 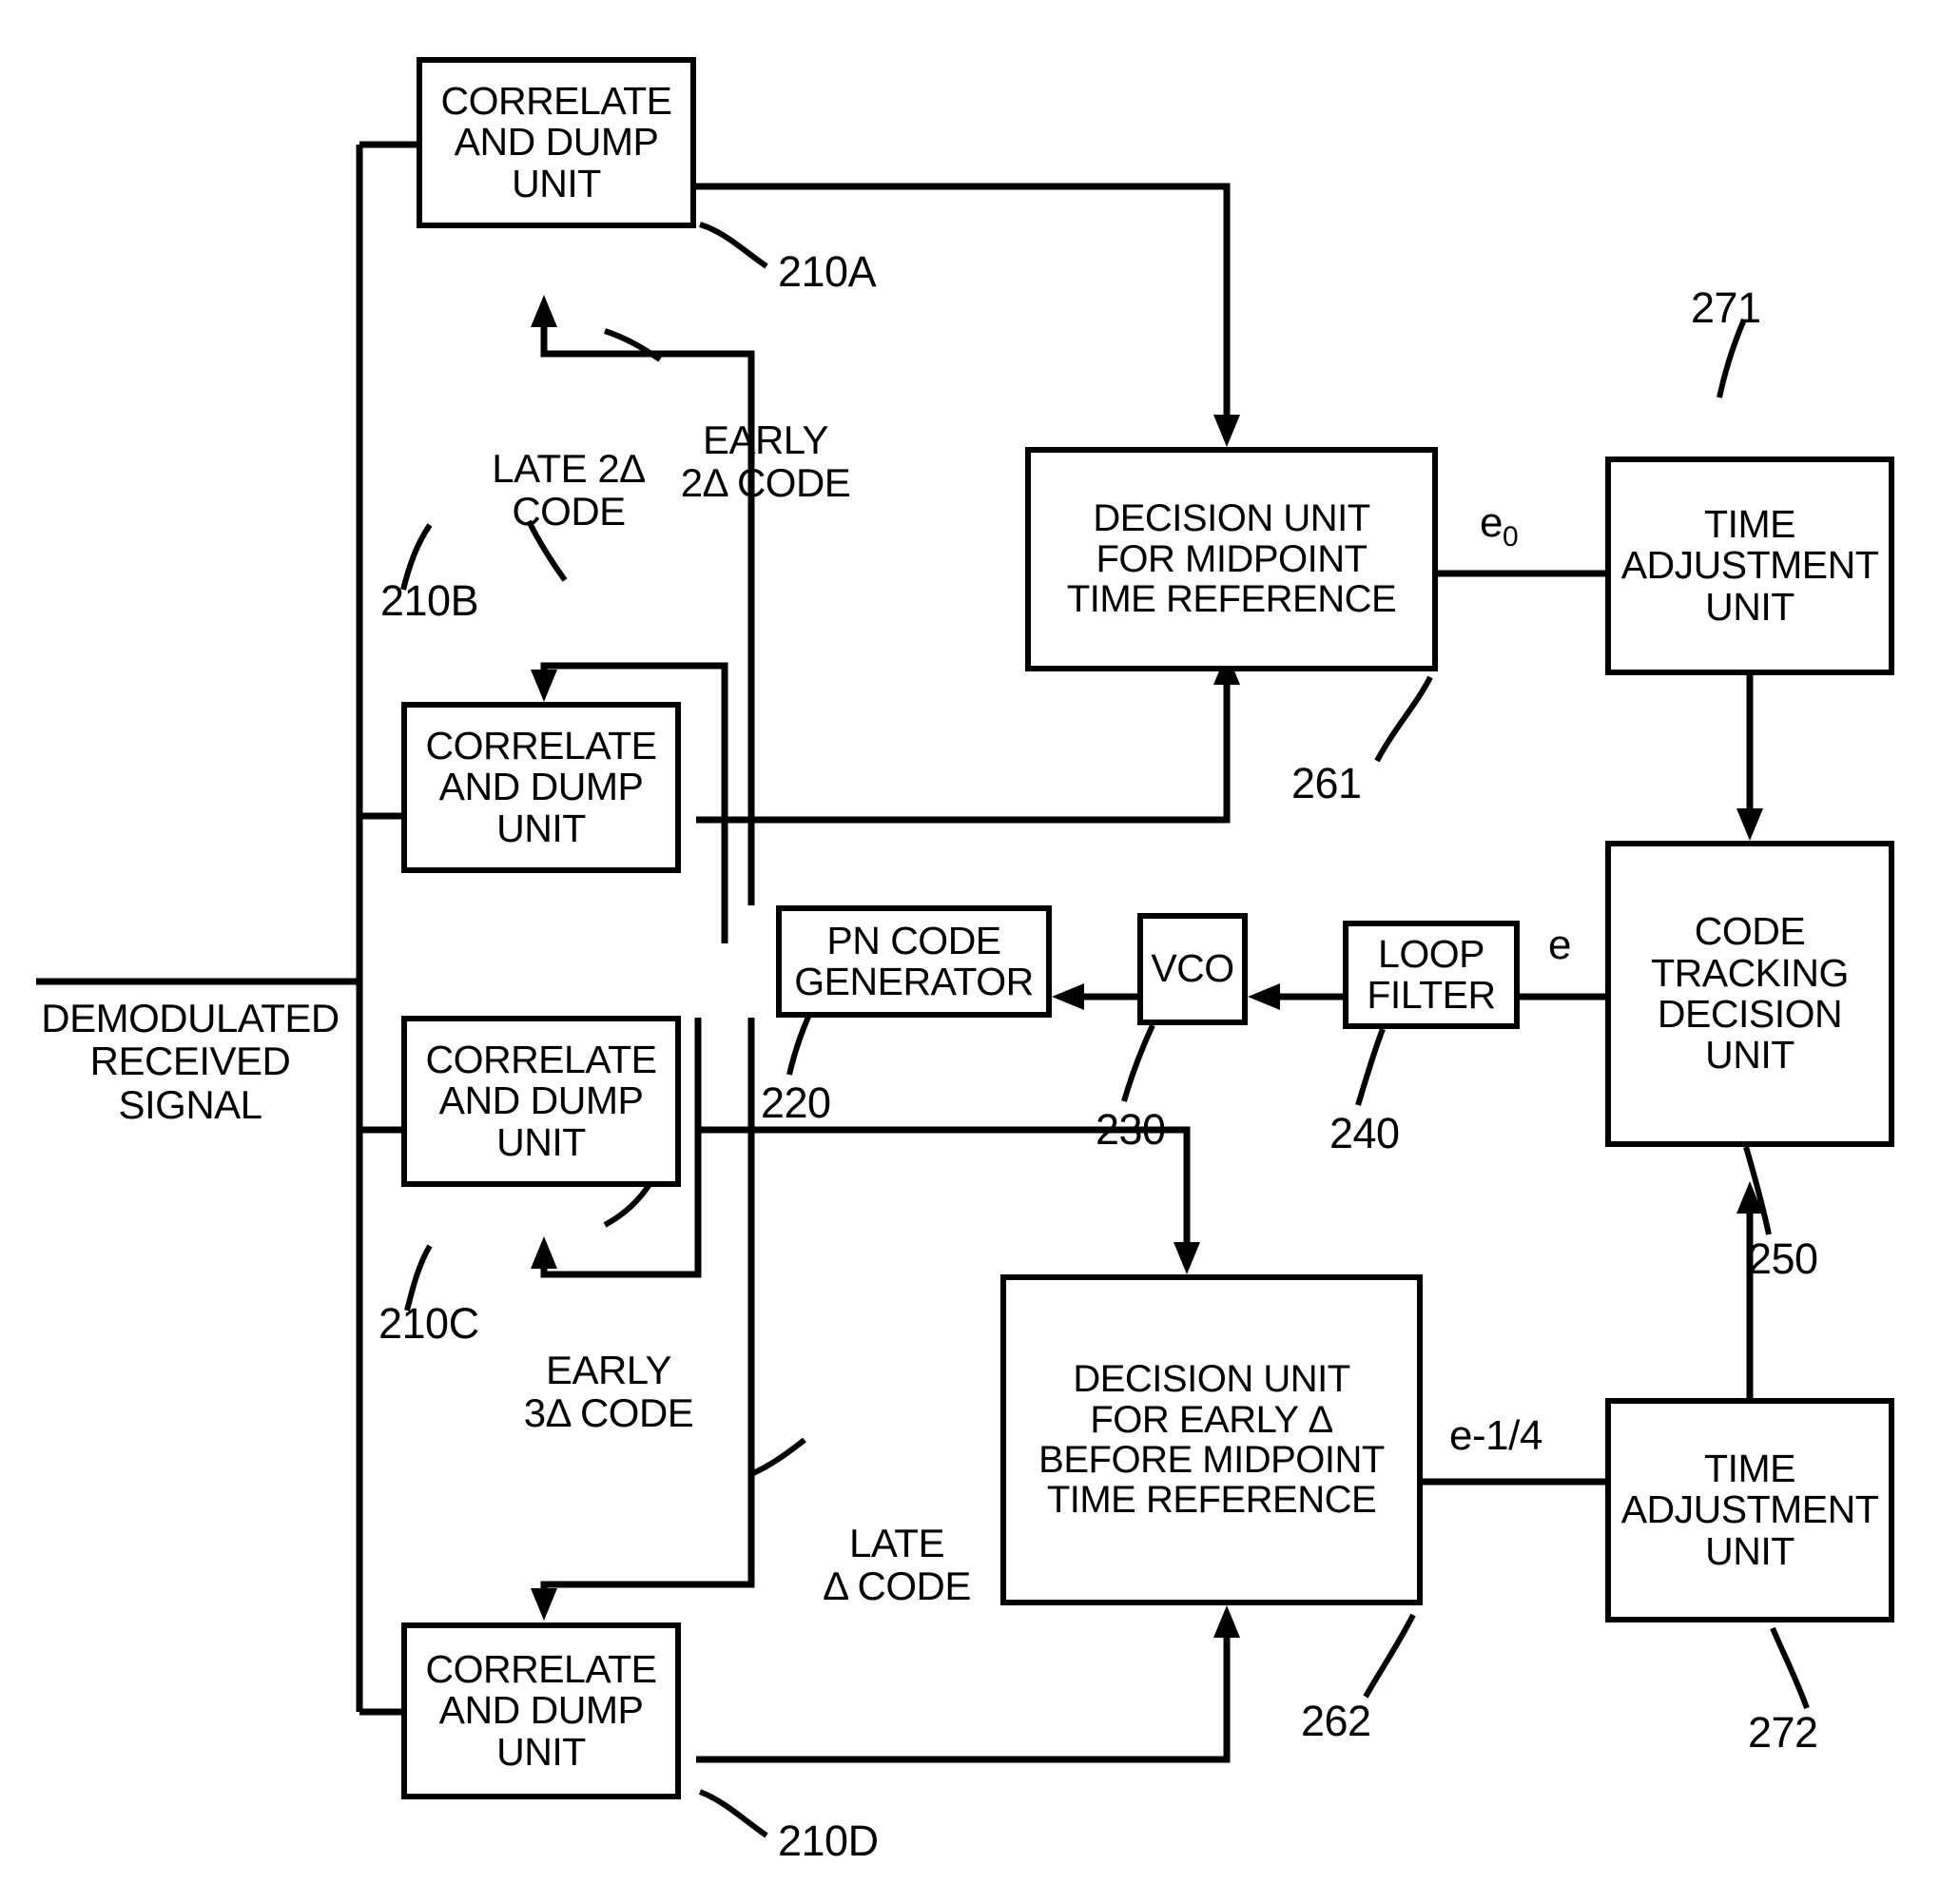 What do you see at coordinates (541, 1752) in the screenshot?
I see `cdu-d-line3: UNIT` at bounding box center [541, 1752].